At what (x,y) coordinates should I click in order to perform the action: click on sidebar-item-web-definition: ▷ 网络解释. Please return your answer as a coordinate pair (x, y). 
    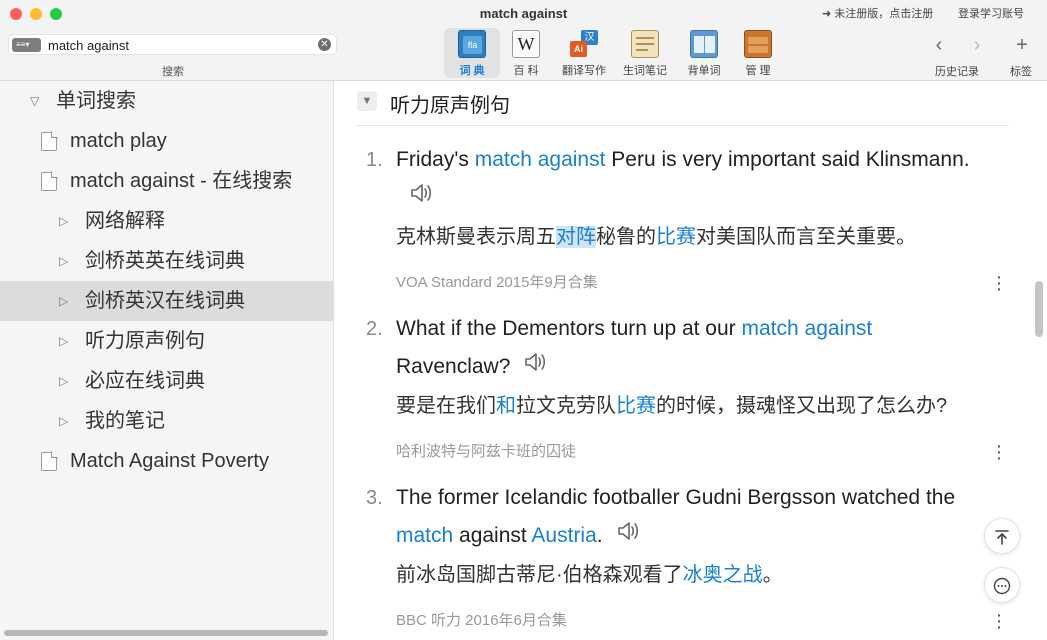
    Looking at the image, I should click on (167, 221).